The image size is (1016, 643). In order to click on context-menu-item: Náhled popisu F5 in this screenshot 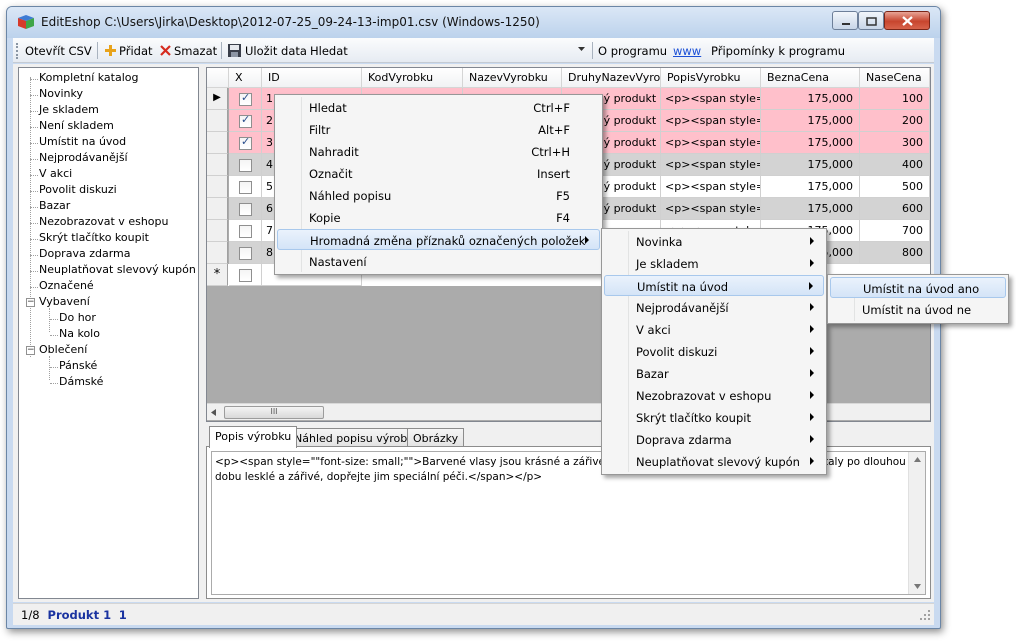, I will do `click(438, 195)`.